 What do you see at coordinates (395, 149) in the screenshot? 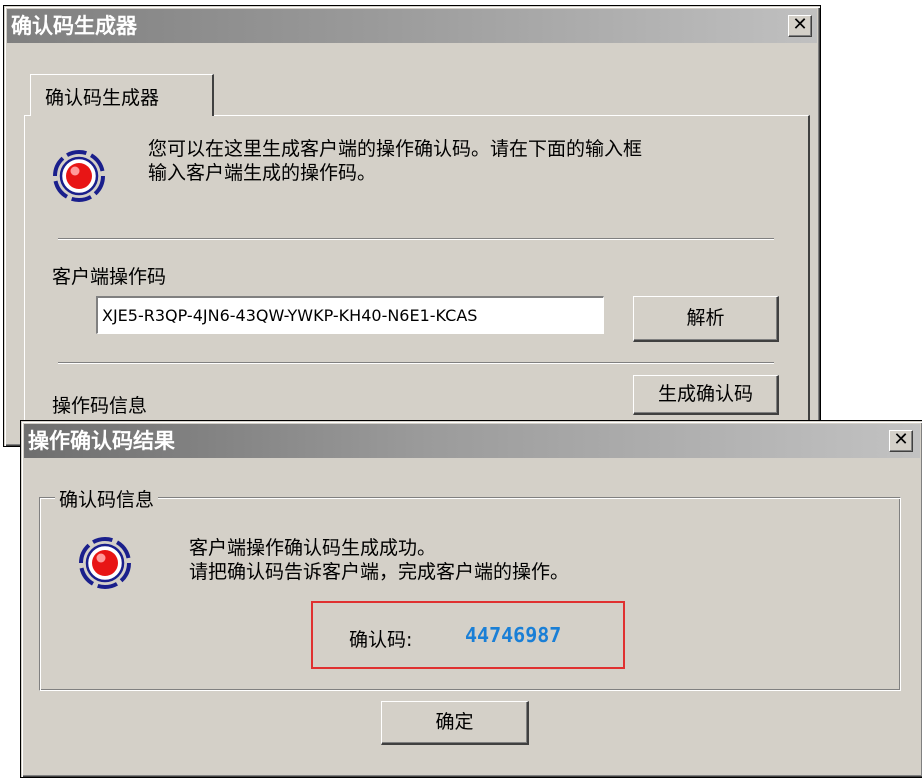
I see `description-line-1: 您可以在这里生成客户端的操作确认码。请在下面的输入框` at bounding box center [395, 149].